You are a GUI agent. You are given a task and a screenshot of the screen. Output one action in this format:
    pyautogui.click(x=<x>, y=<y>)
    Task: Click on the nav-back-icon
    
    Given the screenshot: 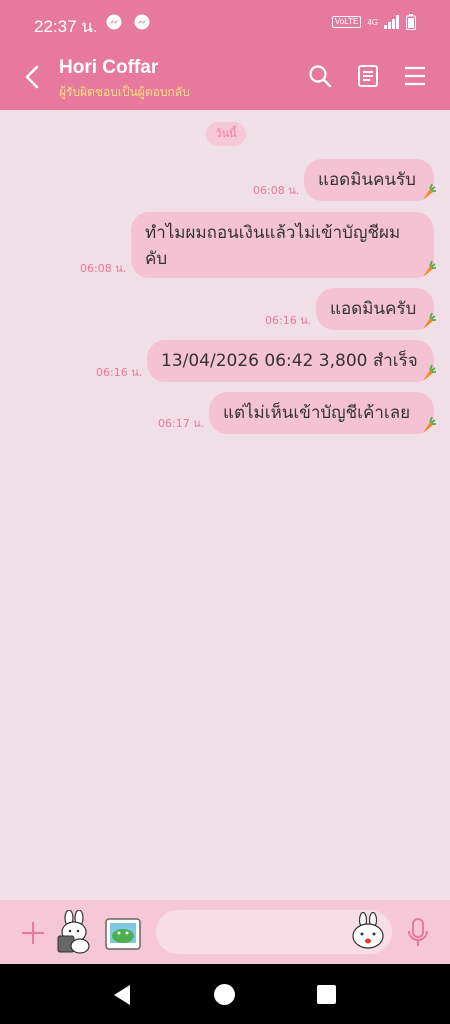 What is the action you would take?
    pyautogui.click(x=122, y=995)
    